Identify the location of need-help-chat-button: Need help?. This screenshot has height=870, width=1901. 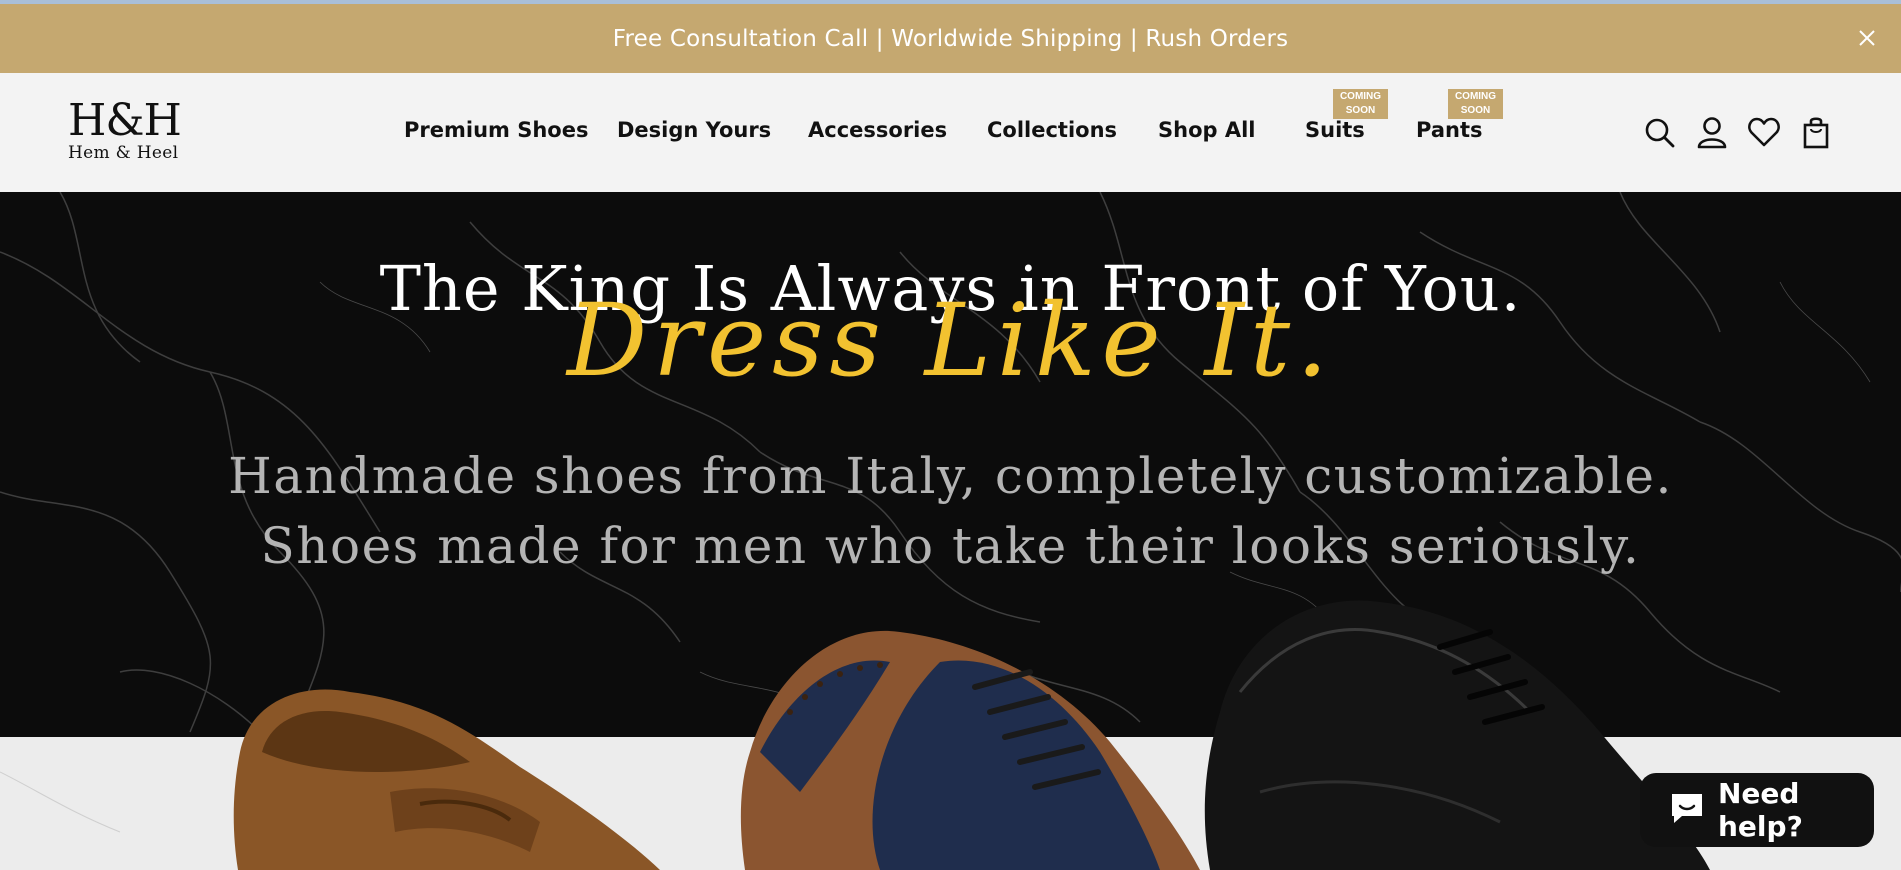
(1757, 810).